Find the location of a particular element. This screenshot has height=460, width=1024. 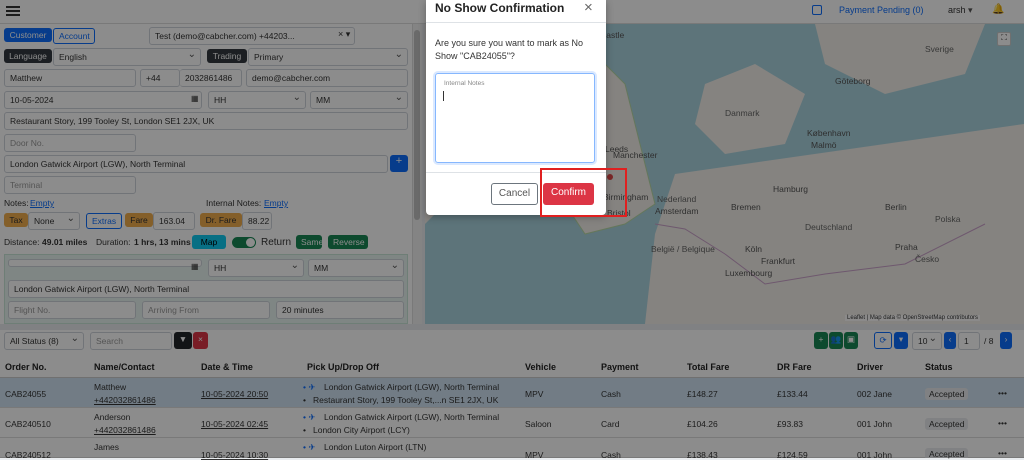

modal-title: No Show Confirmation is located at coordinates (500, 8).